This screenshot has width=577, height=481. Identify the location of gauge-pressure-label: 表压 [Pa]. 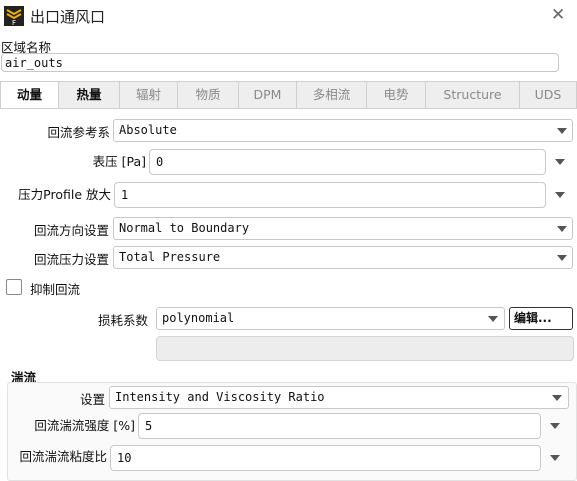
(119, 161).